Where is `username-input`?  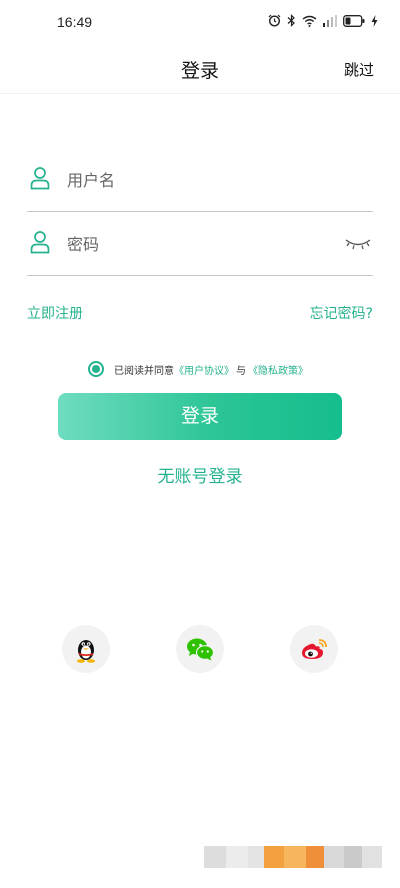
username-input is located at coordinates (202, 180).